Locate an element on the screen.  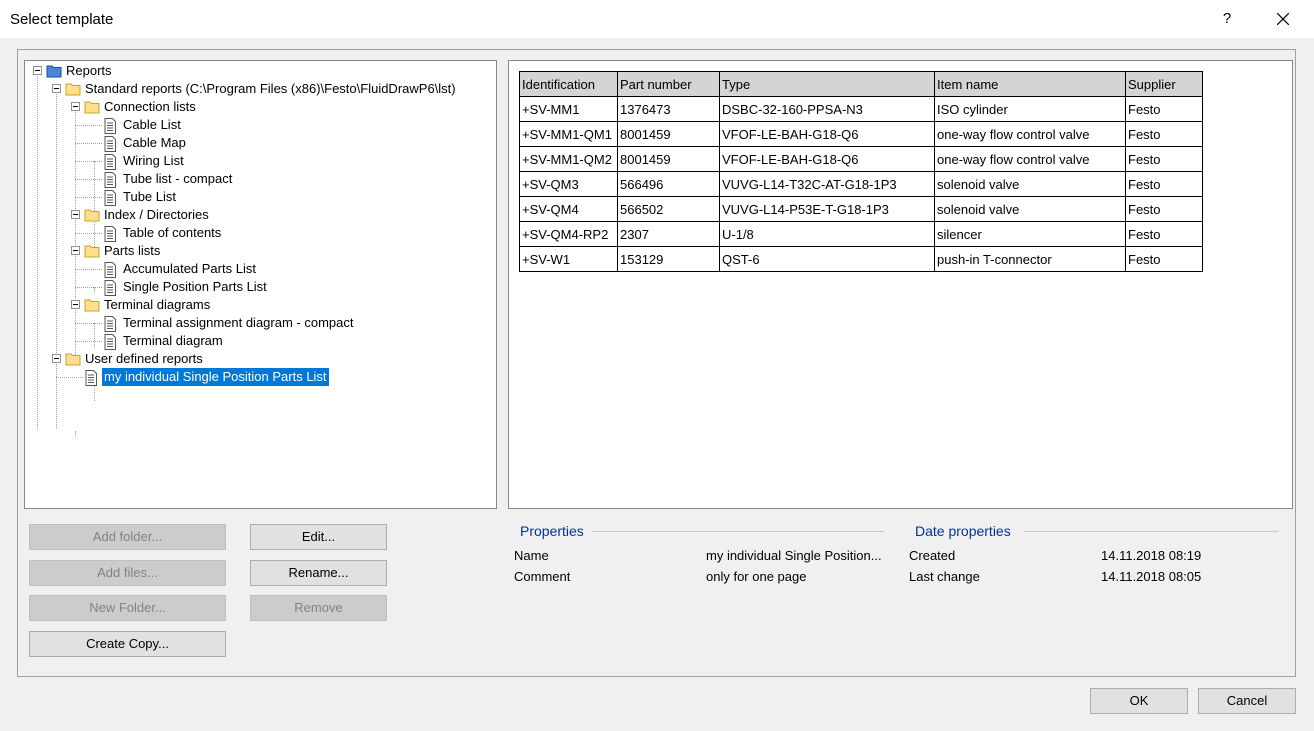
ok-button: OK is located at coordinates (1139, 701).